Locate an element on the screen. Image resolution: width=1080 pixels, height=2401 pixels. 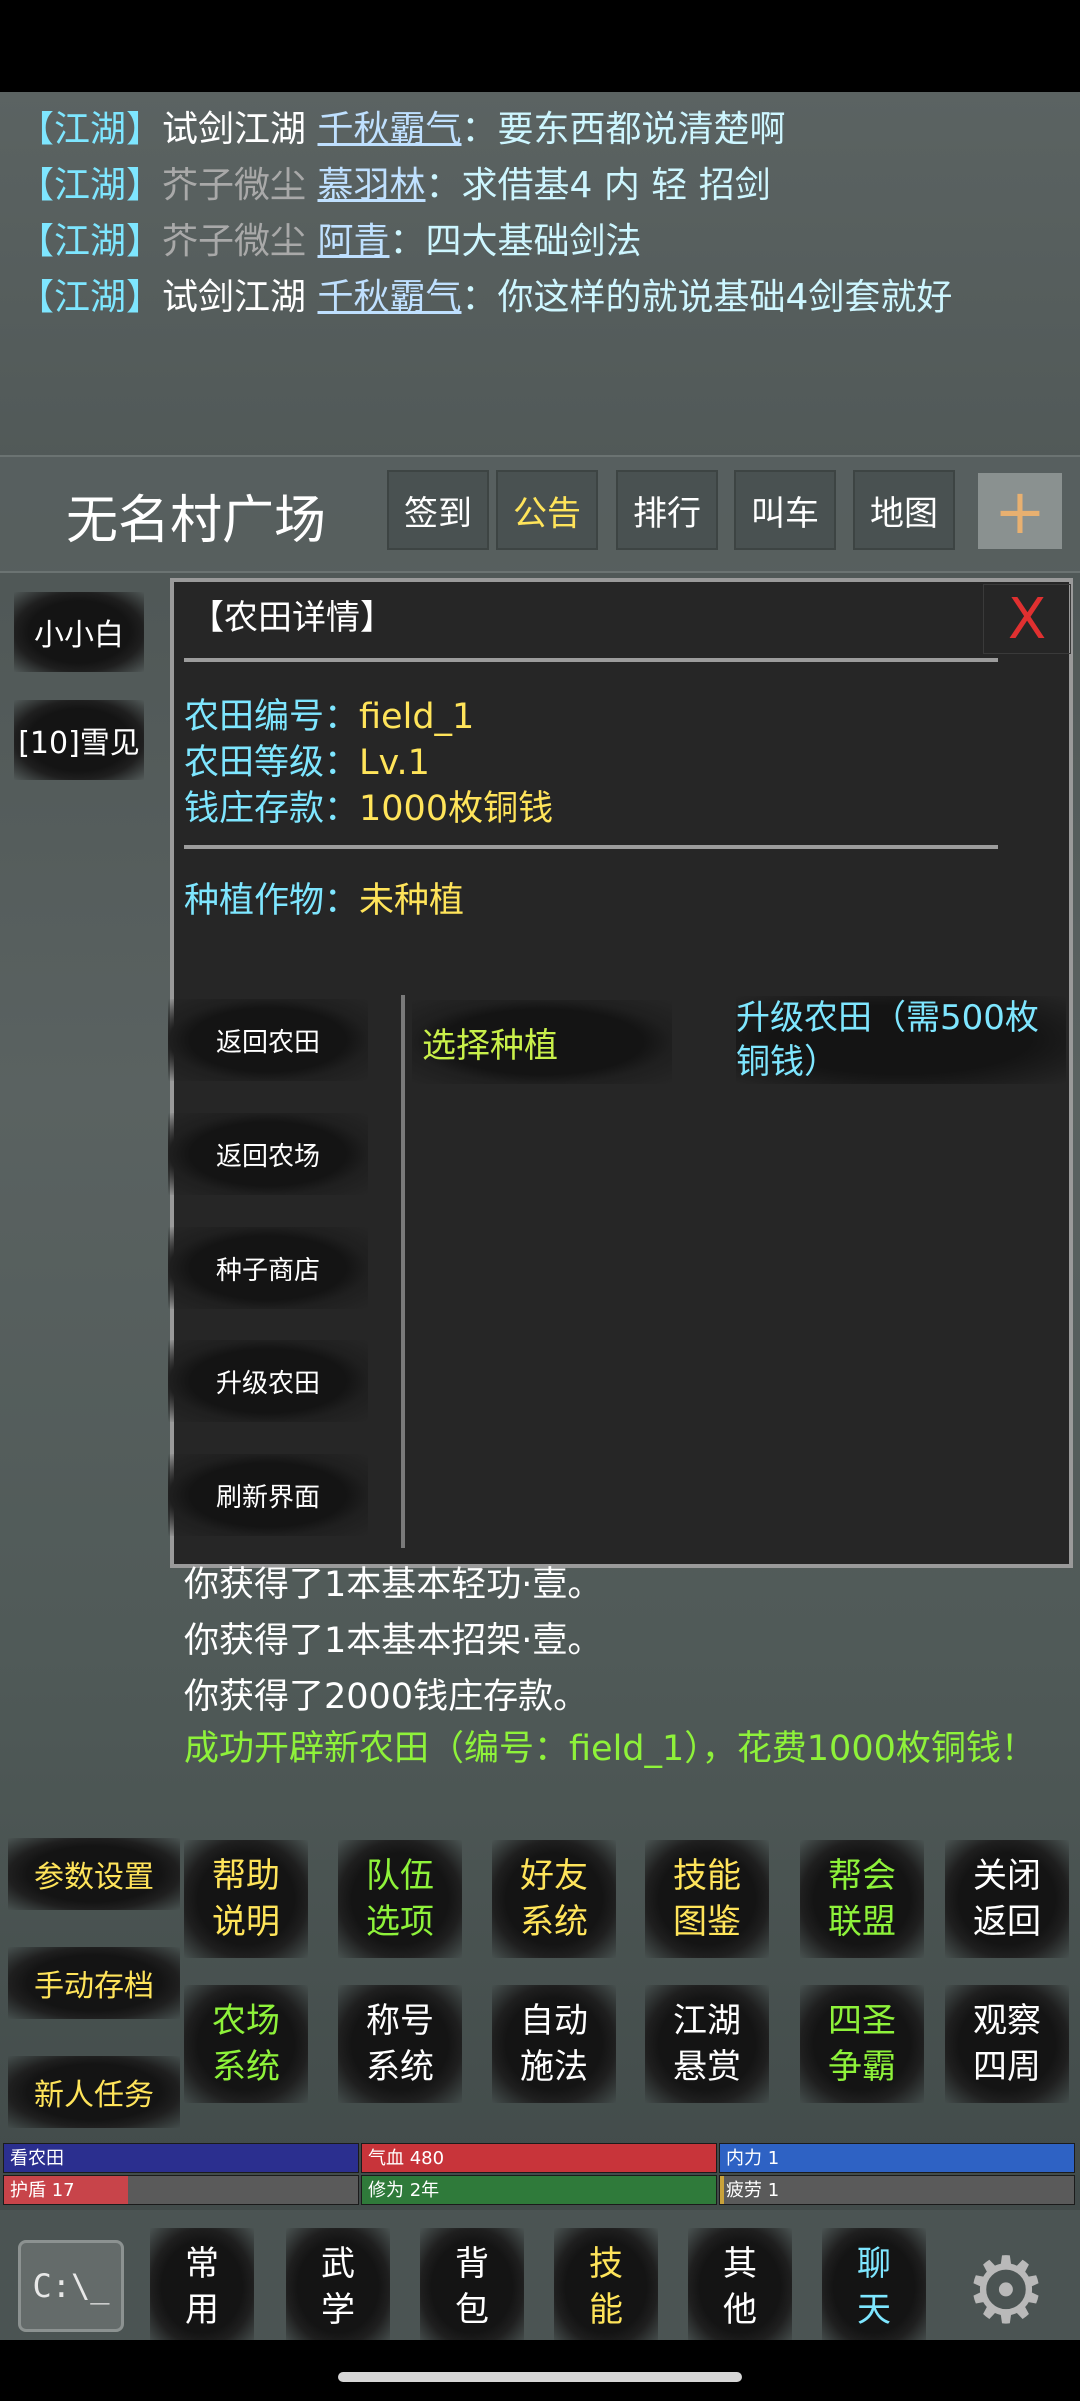
home-indicator is located at coordinates (540, 2377).